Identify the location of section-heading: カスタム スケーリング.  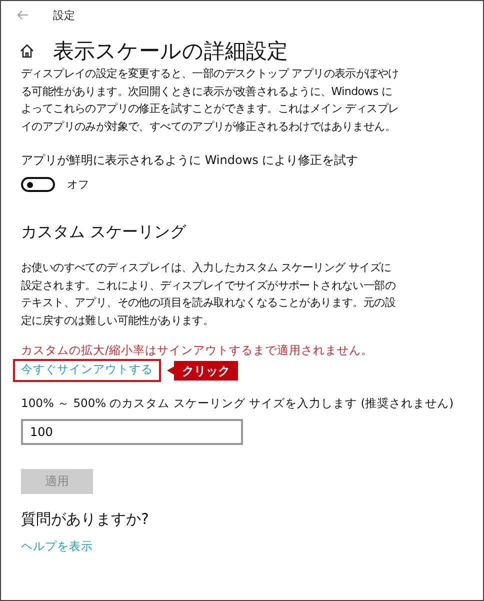
(103, 232).